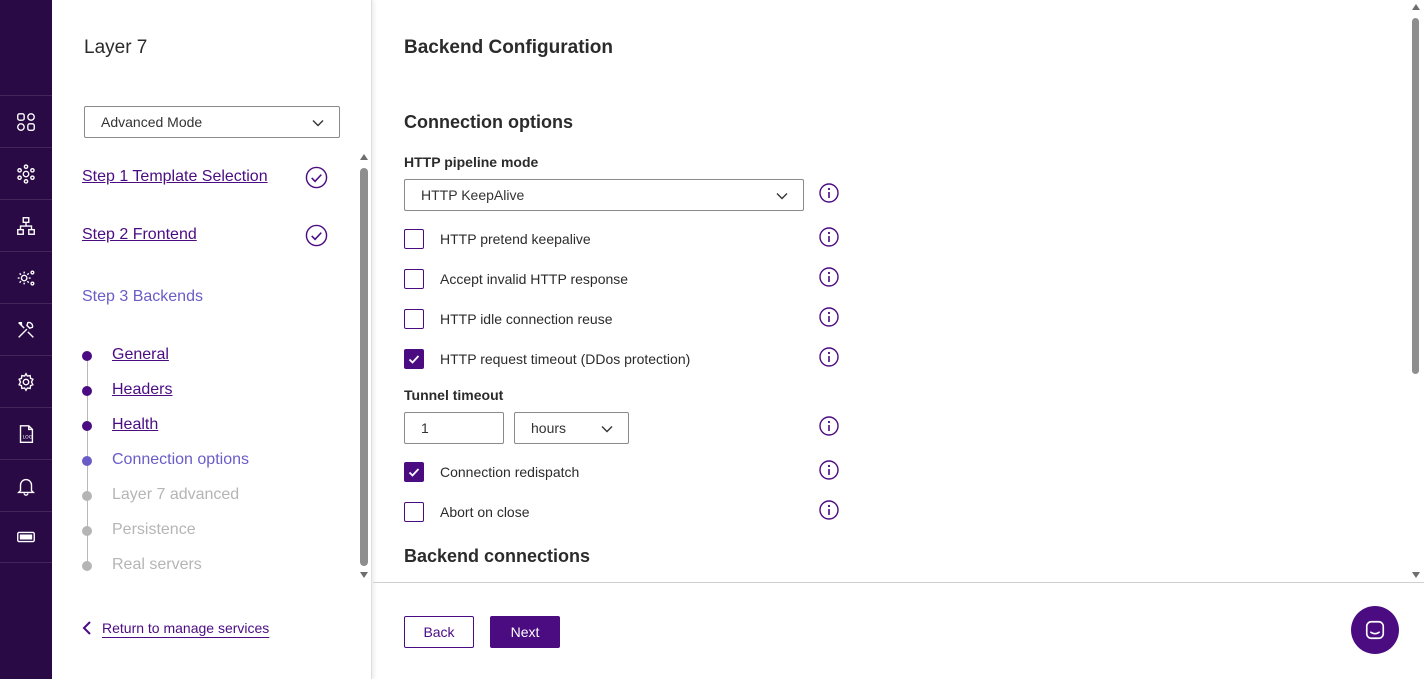 Image resolution: width=1424 pixels, height=679 pixels. Describe the element at coordinates (454, 428) in the screenshot. I see `tunnel-timeout-input: 1` at that location.